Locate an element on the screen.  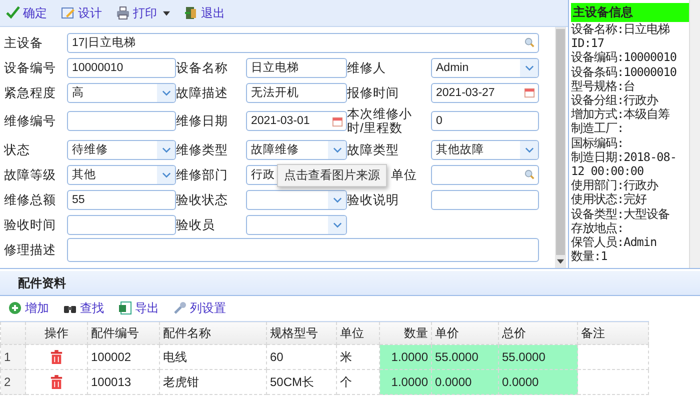
field-label: 设备编号 is located at coordinates (30, 67).